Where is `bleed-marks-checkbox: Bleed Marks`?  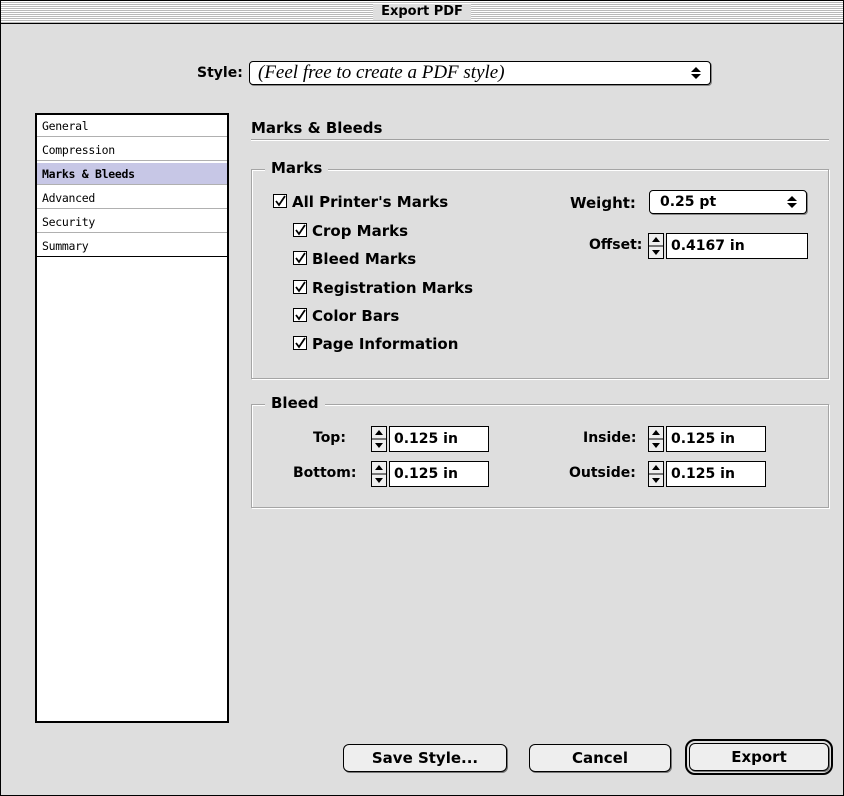 bleed-marks-checkbox: Bleed Marks is located at coordinates (354, 259).